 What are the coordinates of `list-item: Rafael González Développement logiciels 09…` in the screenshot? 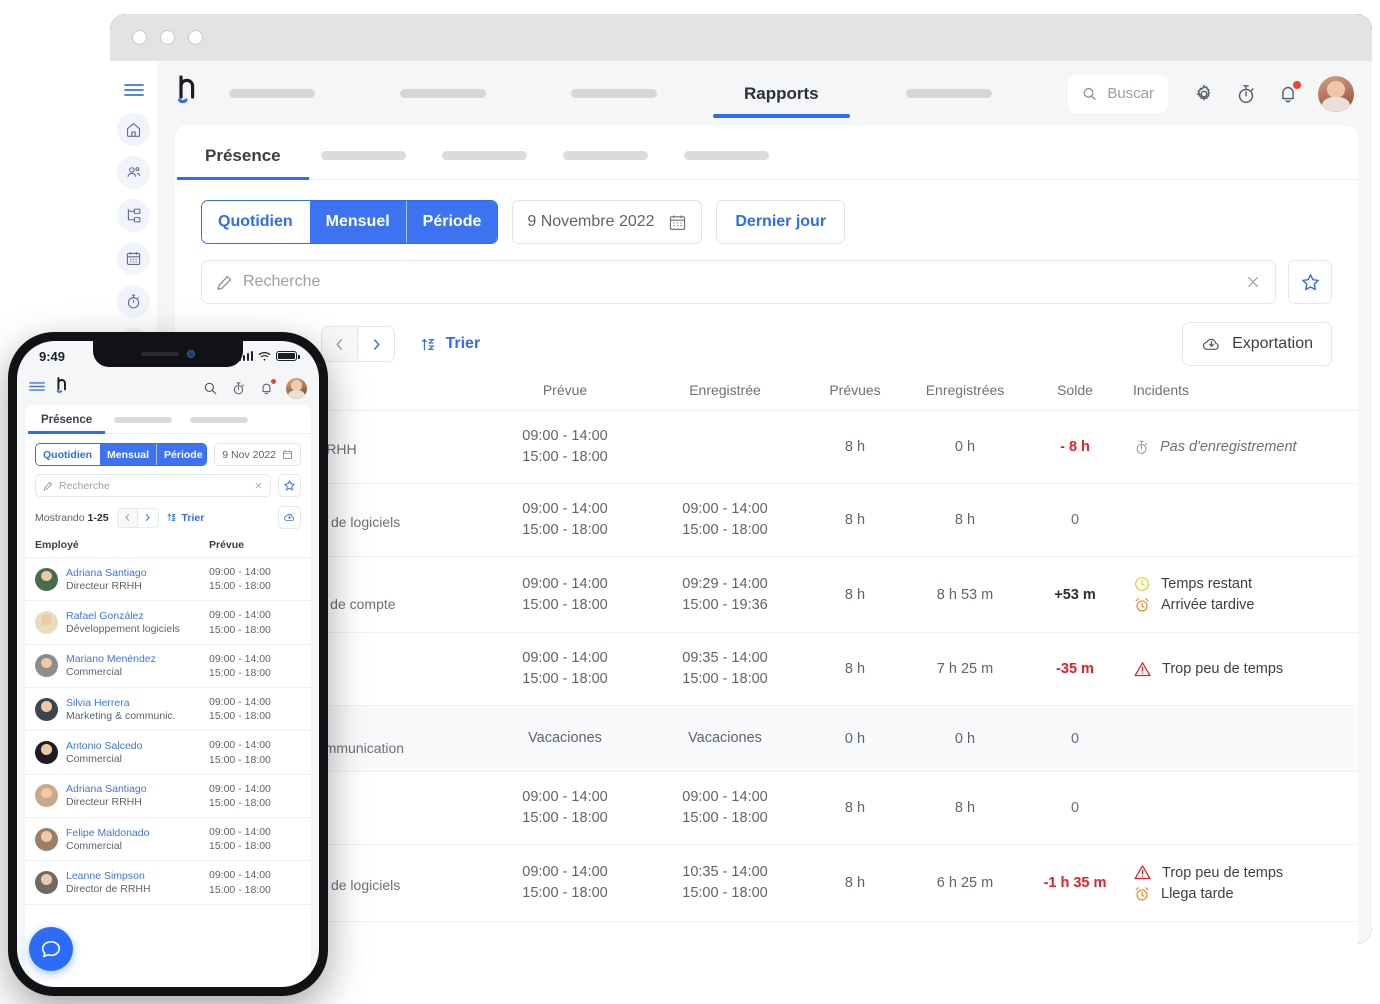 It's located at (168, 623).